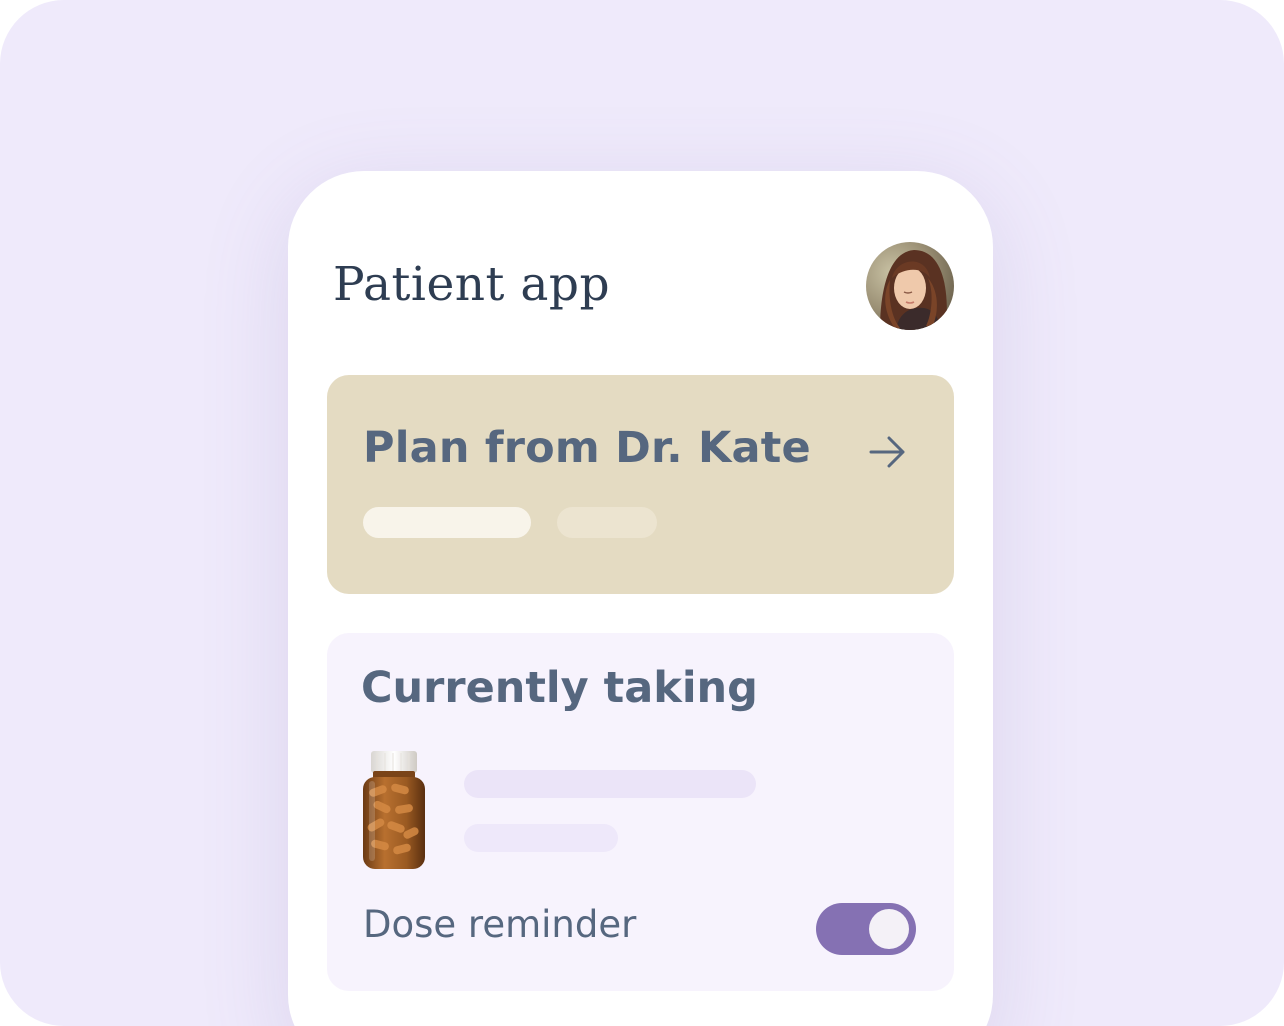 This screenshot has width=1284, height=1026. What do you see at coordinates (500, 924) in the screenshot?
I see `dose-reminder-label: Dose reminder` at bounding box center [500, 924].